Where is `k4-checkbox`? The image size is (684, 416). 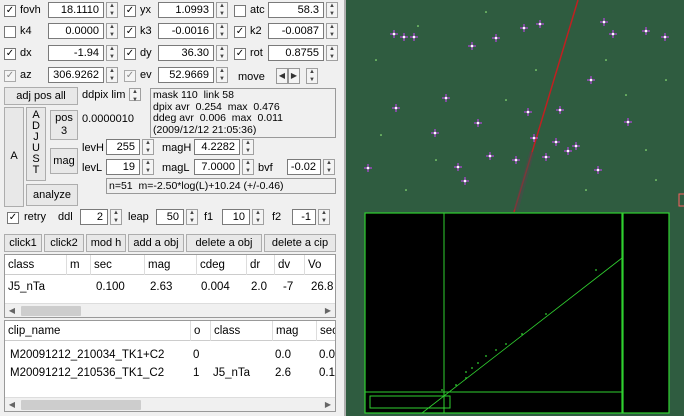 k4-checkbox is located at coordinates (10, 32).